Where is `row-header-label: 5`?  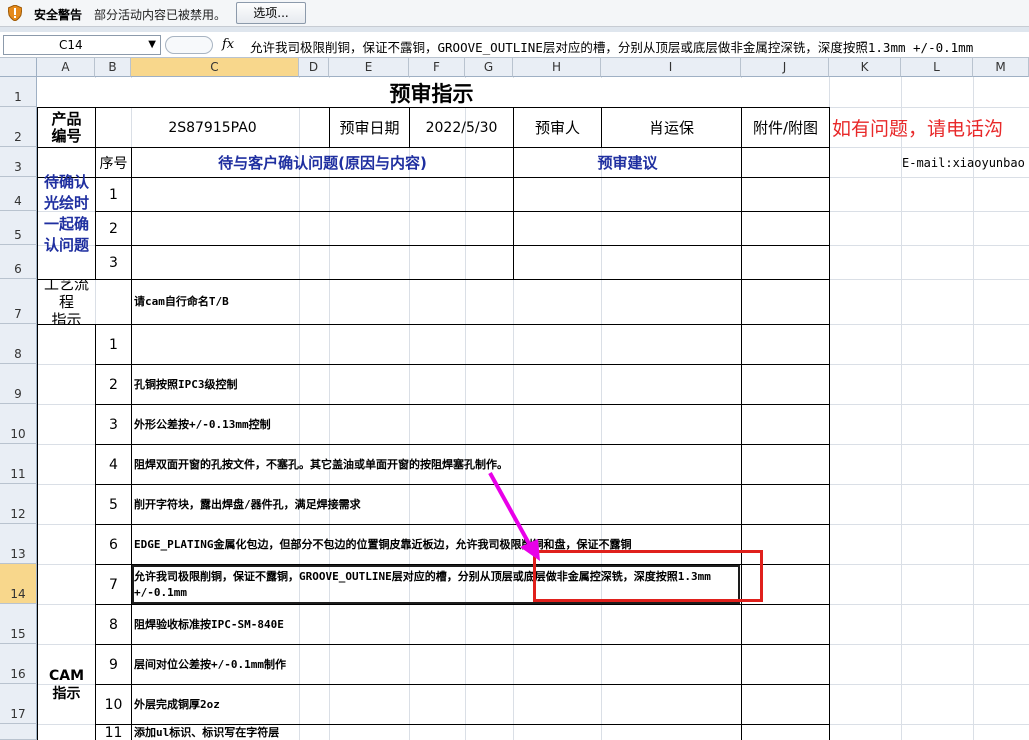
row-header-label: 5 is located at coordinates (18, 235).